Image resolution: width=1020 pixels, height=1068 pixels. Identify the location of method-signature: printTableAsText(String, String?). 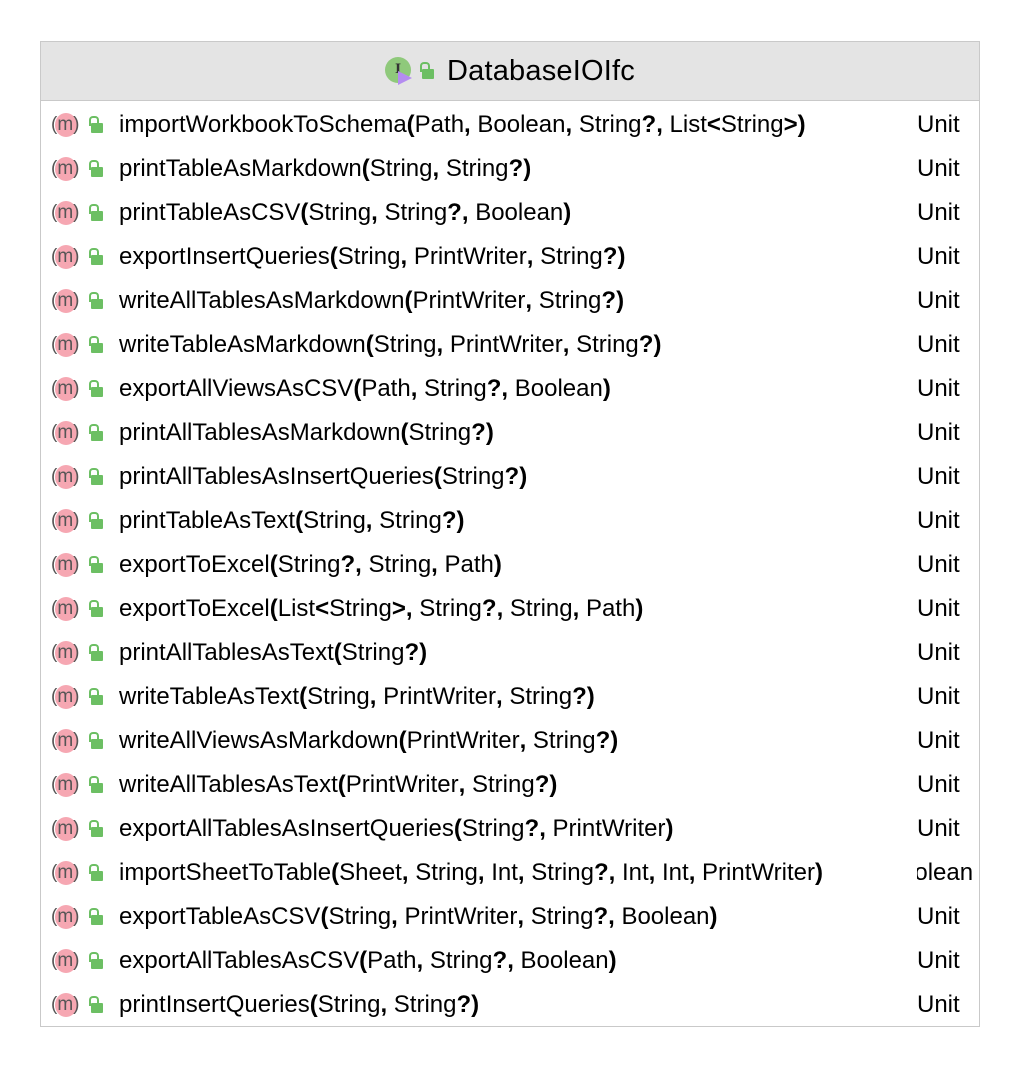
(292, 520).